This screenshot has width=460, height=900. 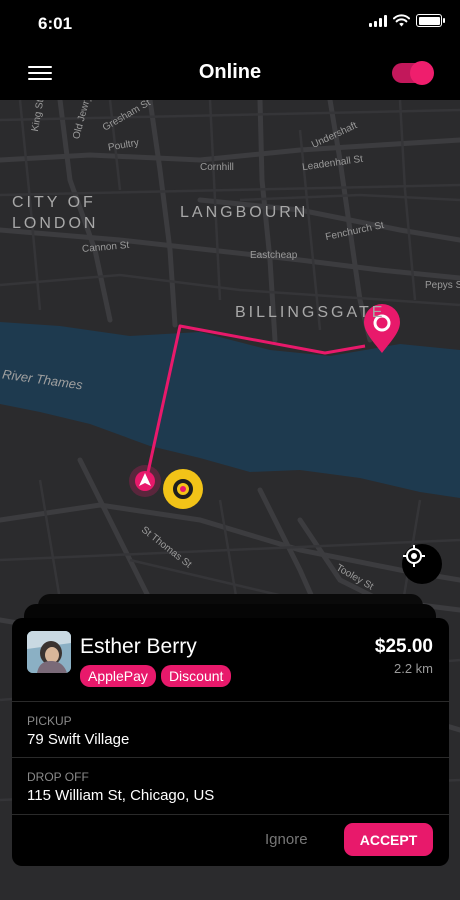 I want to click on pickup-address: 79 Swift Village, so click(x=78, y=739).